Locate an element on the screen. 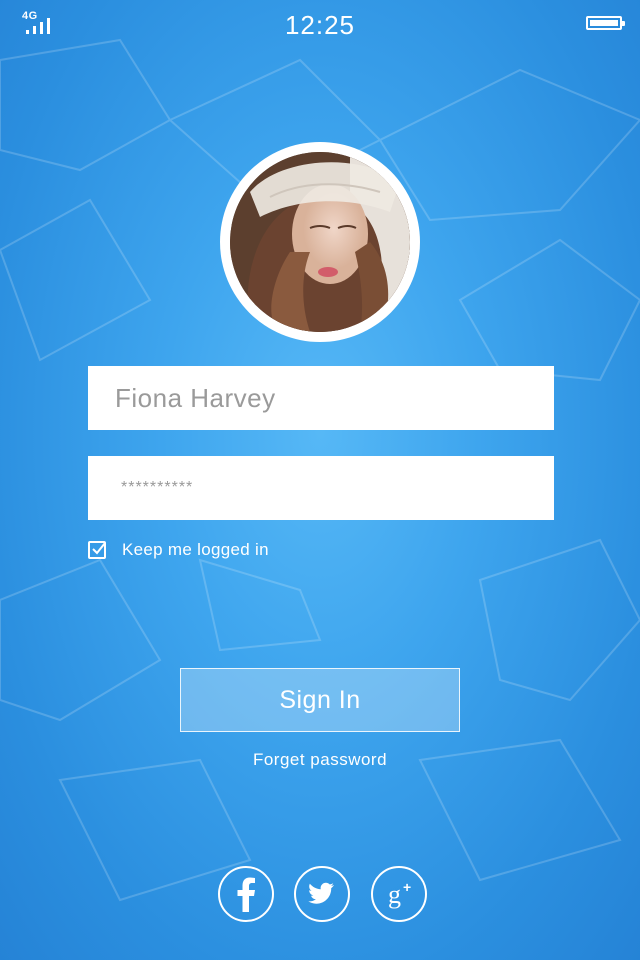  password-field: ********** is located at coordinates (321, 488).